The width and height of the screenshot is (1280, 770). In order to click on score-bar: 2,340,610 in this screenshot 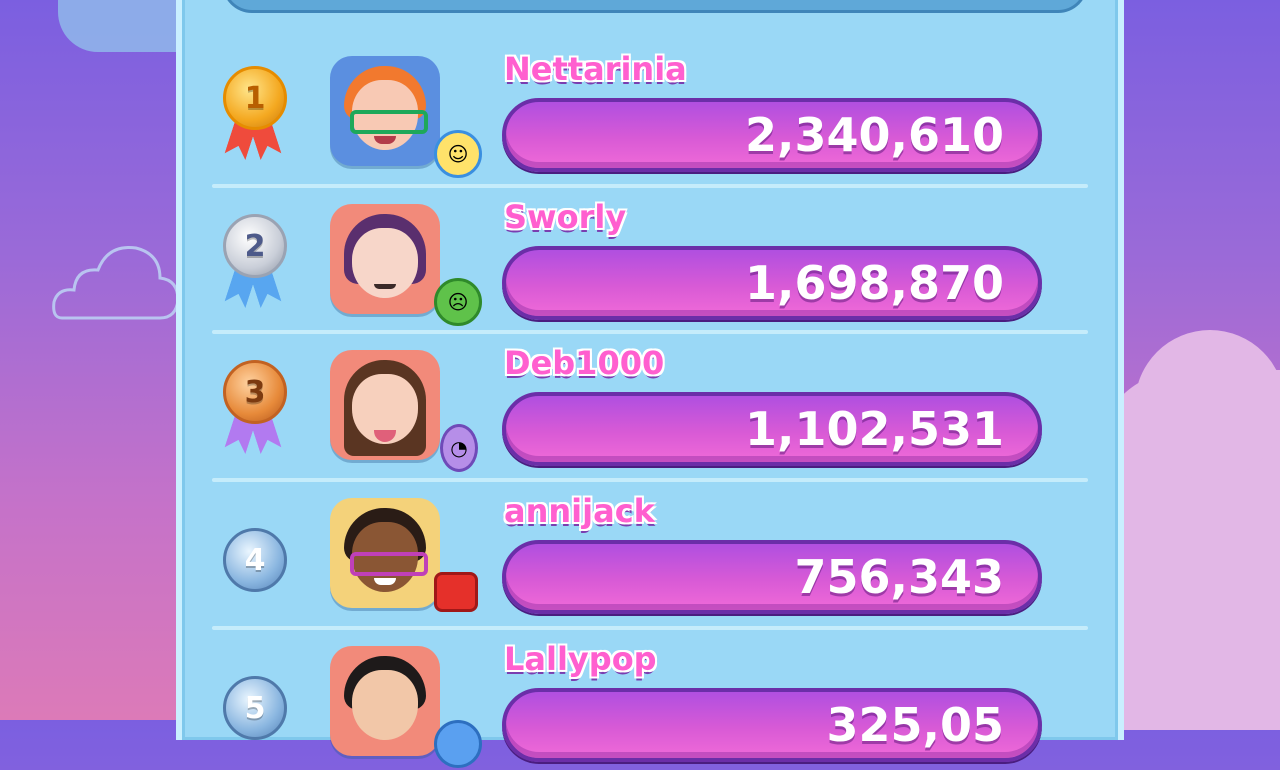, I will do `click(772, 135)`.